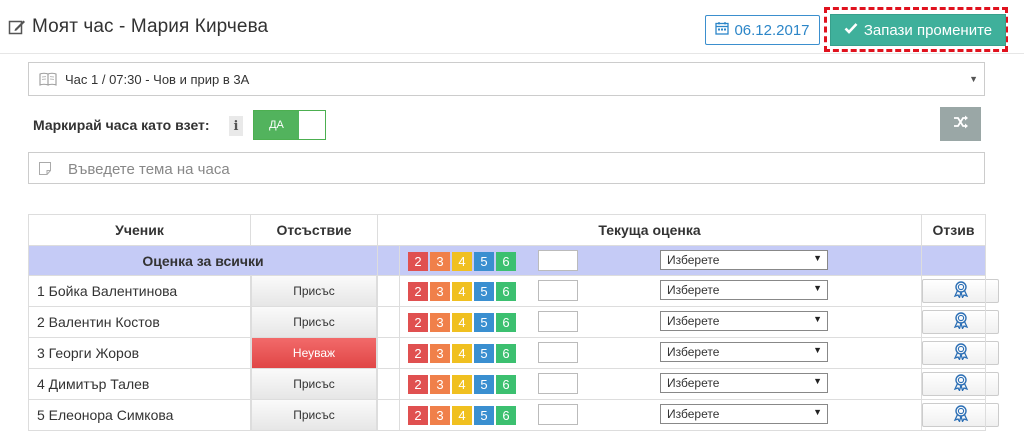 The height and width of the screenshot is (435, 1024). I want to click on shuffle-button, so click(960, 124).